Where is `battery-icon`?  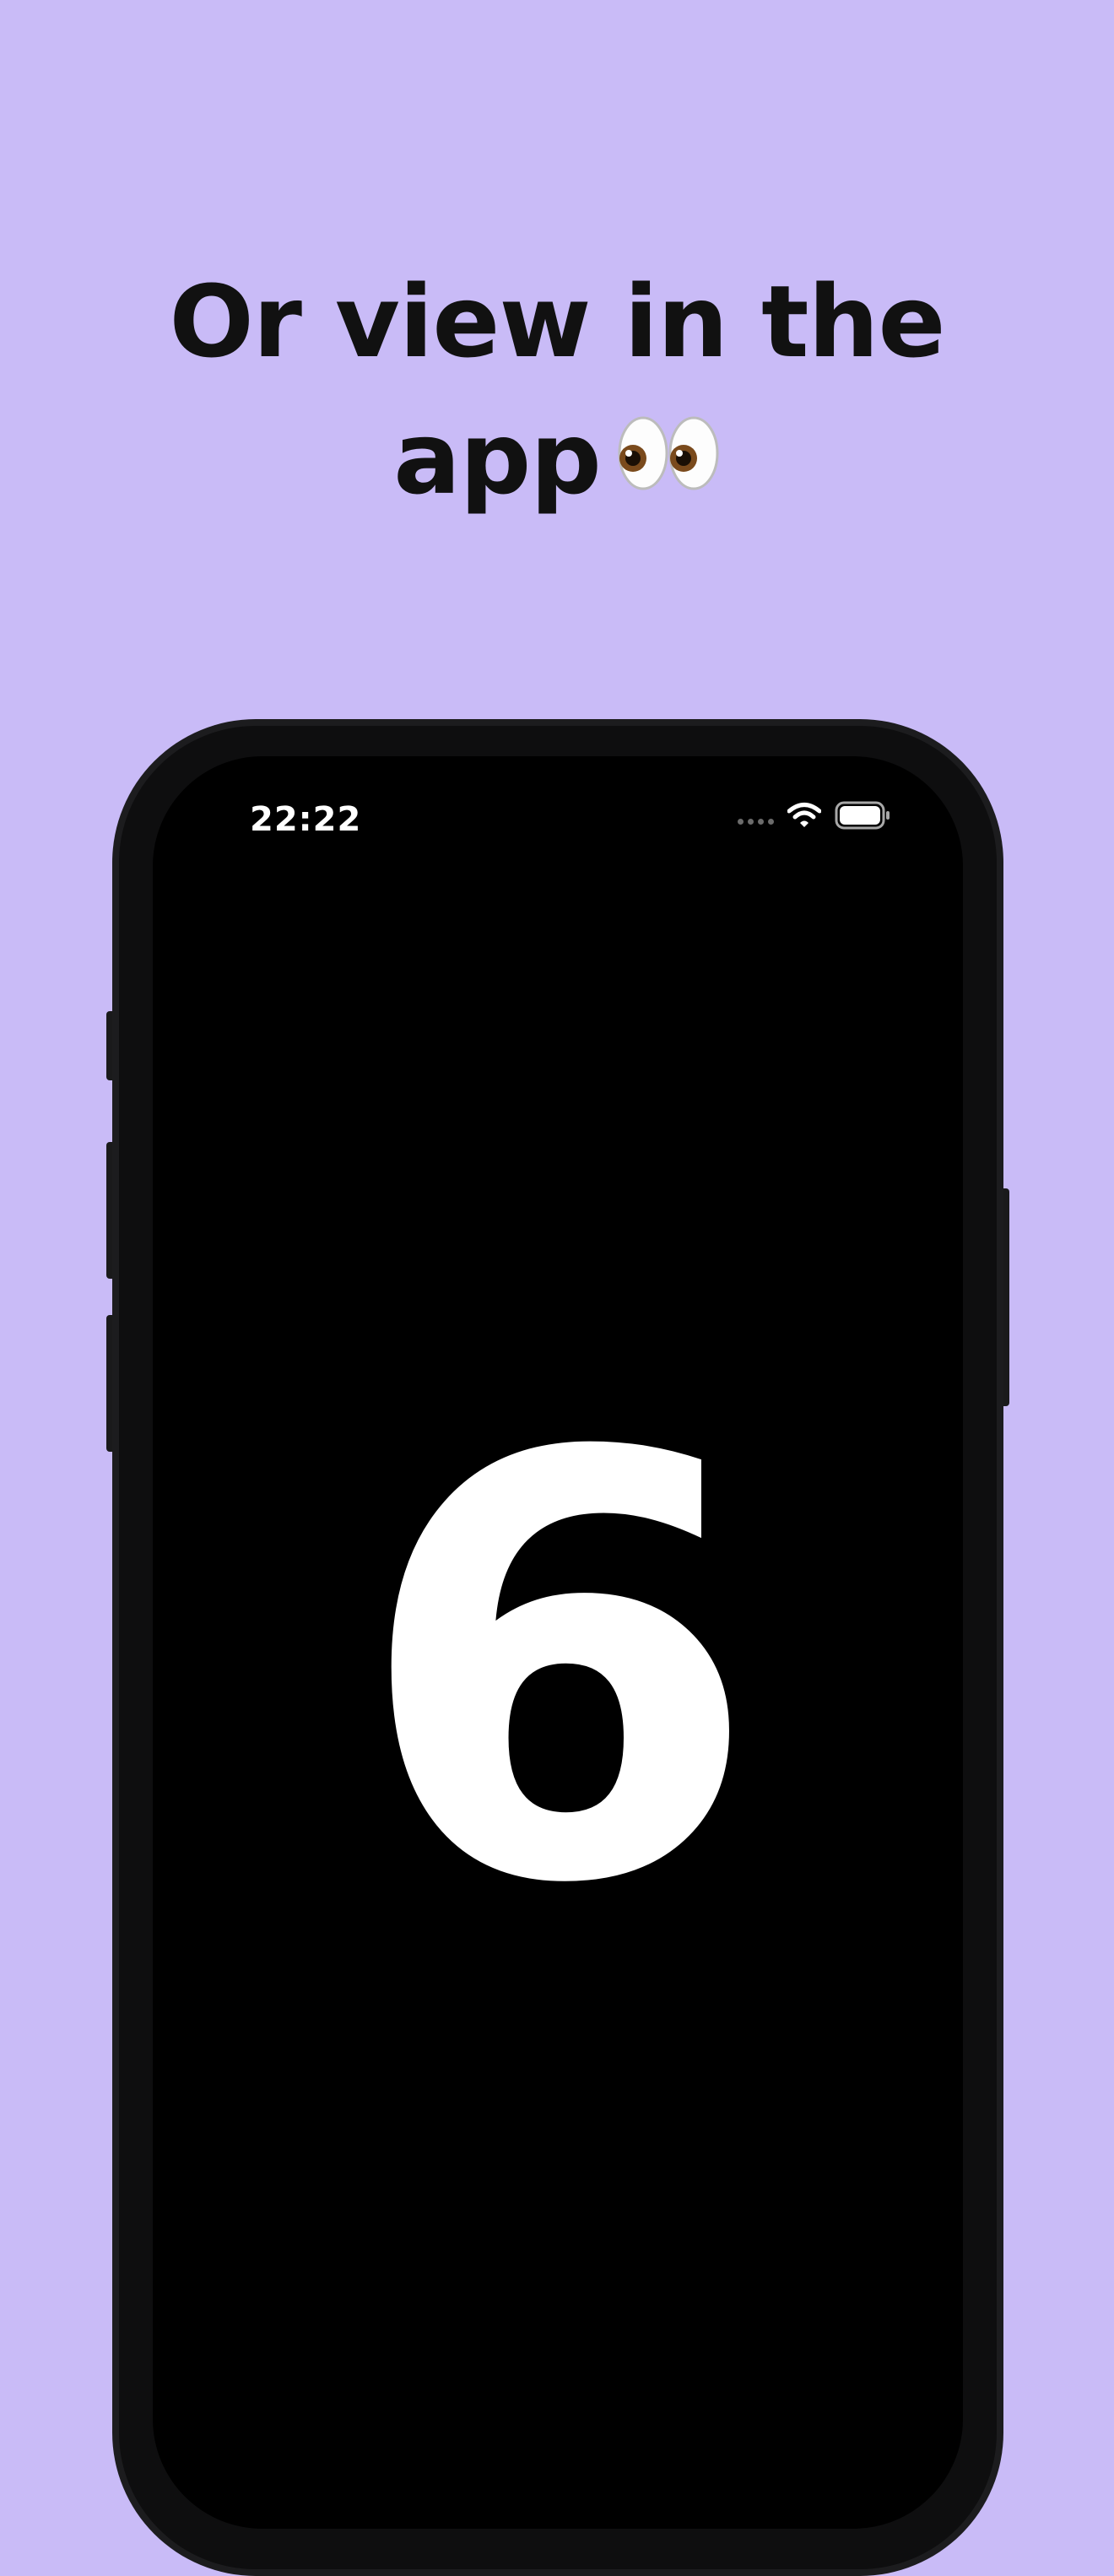 battery-icon is located at coordinates (862, 817).